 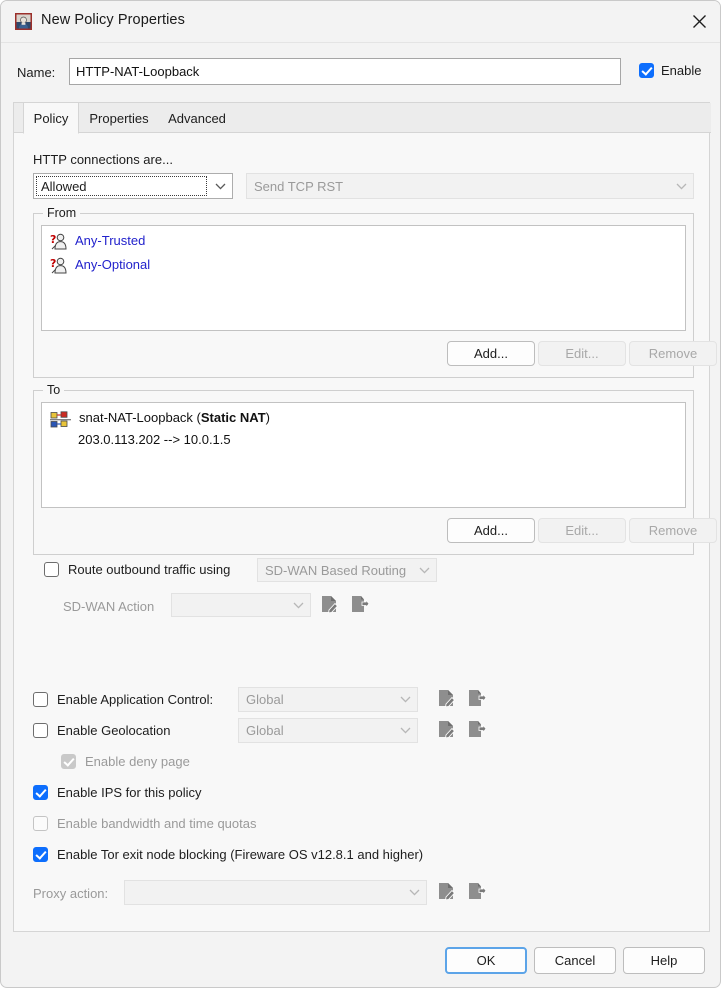 What do you see at coordinates (265, 730) in the screenshot?
I see `geolocation-value: Global` at bounding box center [265, 730].